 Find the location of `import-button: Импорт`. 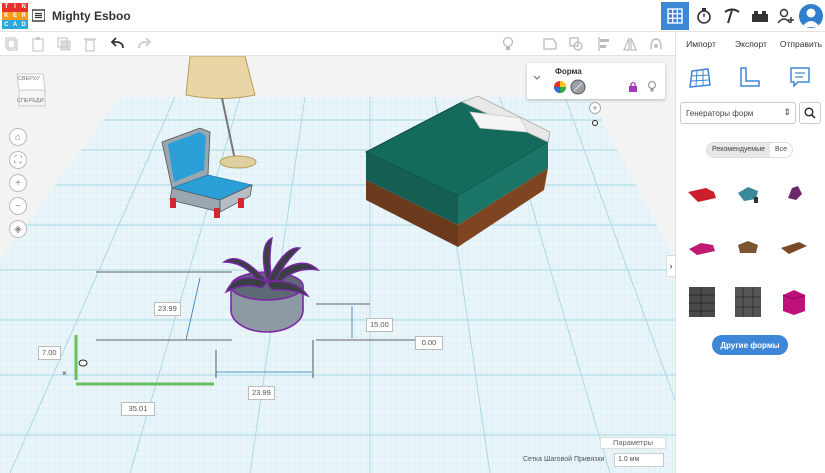

import-button: Импорт is located at coordinates (701, 44).